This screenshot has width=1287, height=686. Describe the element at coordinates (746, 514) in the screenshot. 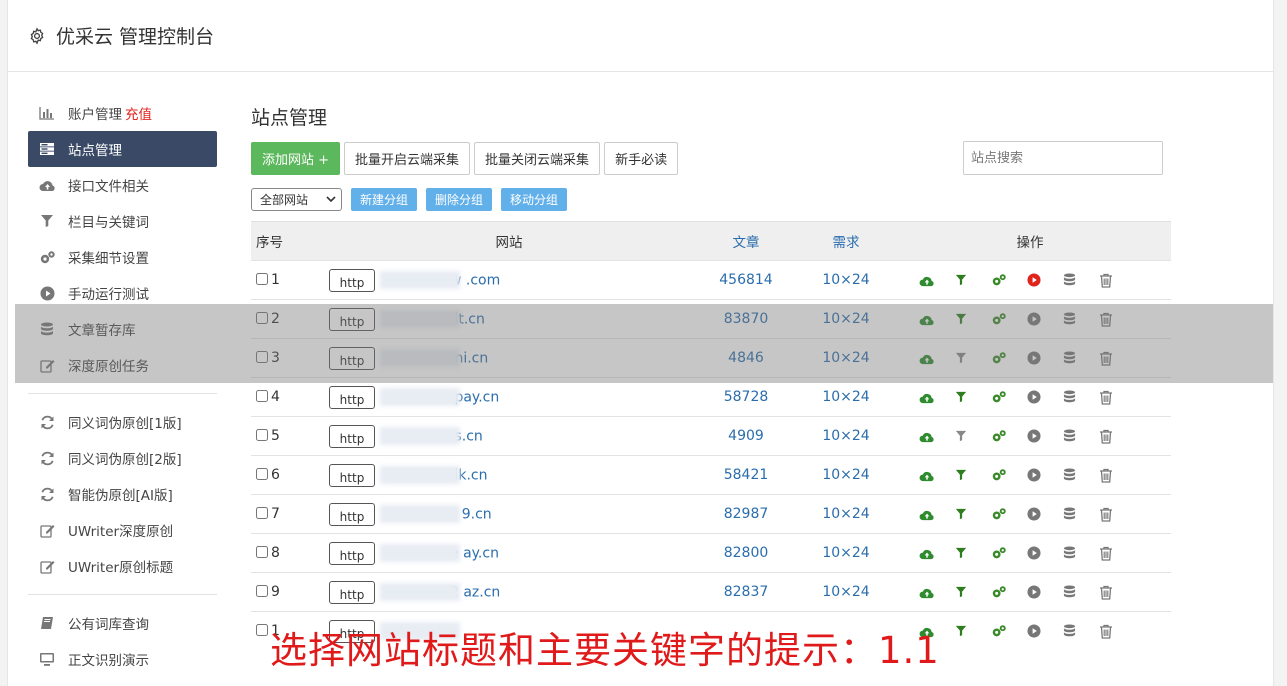

I see `article-count: 82987` at that location.